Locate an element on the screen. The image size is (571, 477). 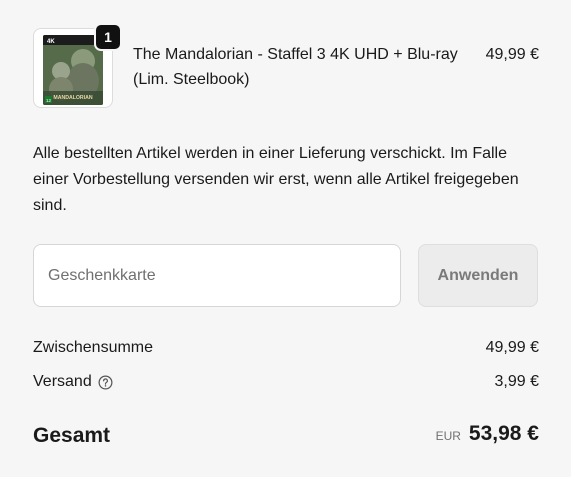
total-value-group: EUR 53,98 € is located at coordinates (487, 434).